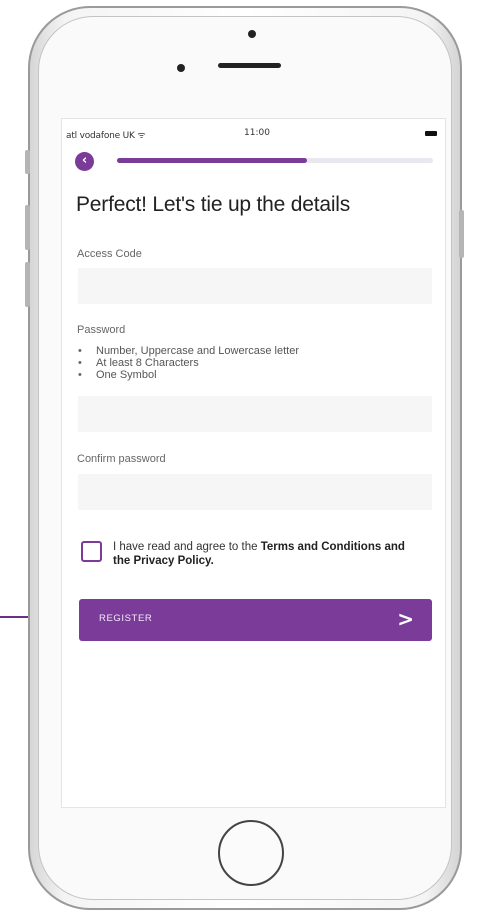 The width and height of the screenshot is (486, 916). Describe the element at coordinates (212, 561) in the screenshot. I see `agreement-suffix: .` at that location.